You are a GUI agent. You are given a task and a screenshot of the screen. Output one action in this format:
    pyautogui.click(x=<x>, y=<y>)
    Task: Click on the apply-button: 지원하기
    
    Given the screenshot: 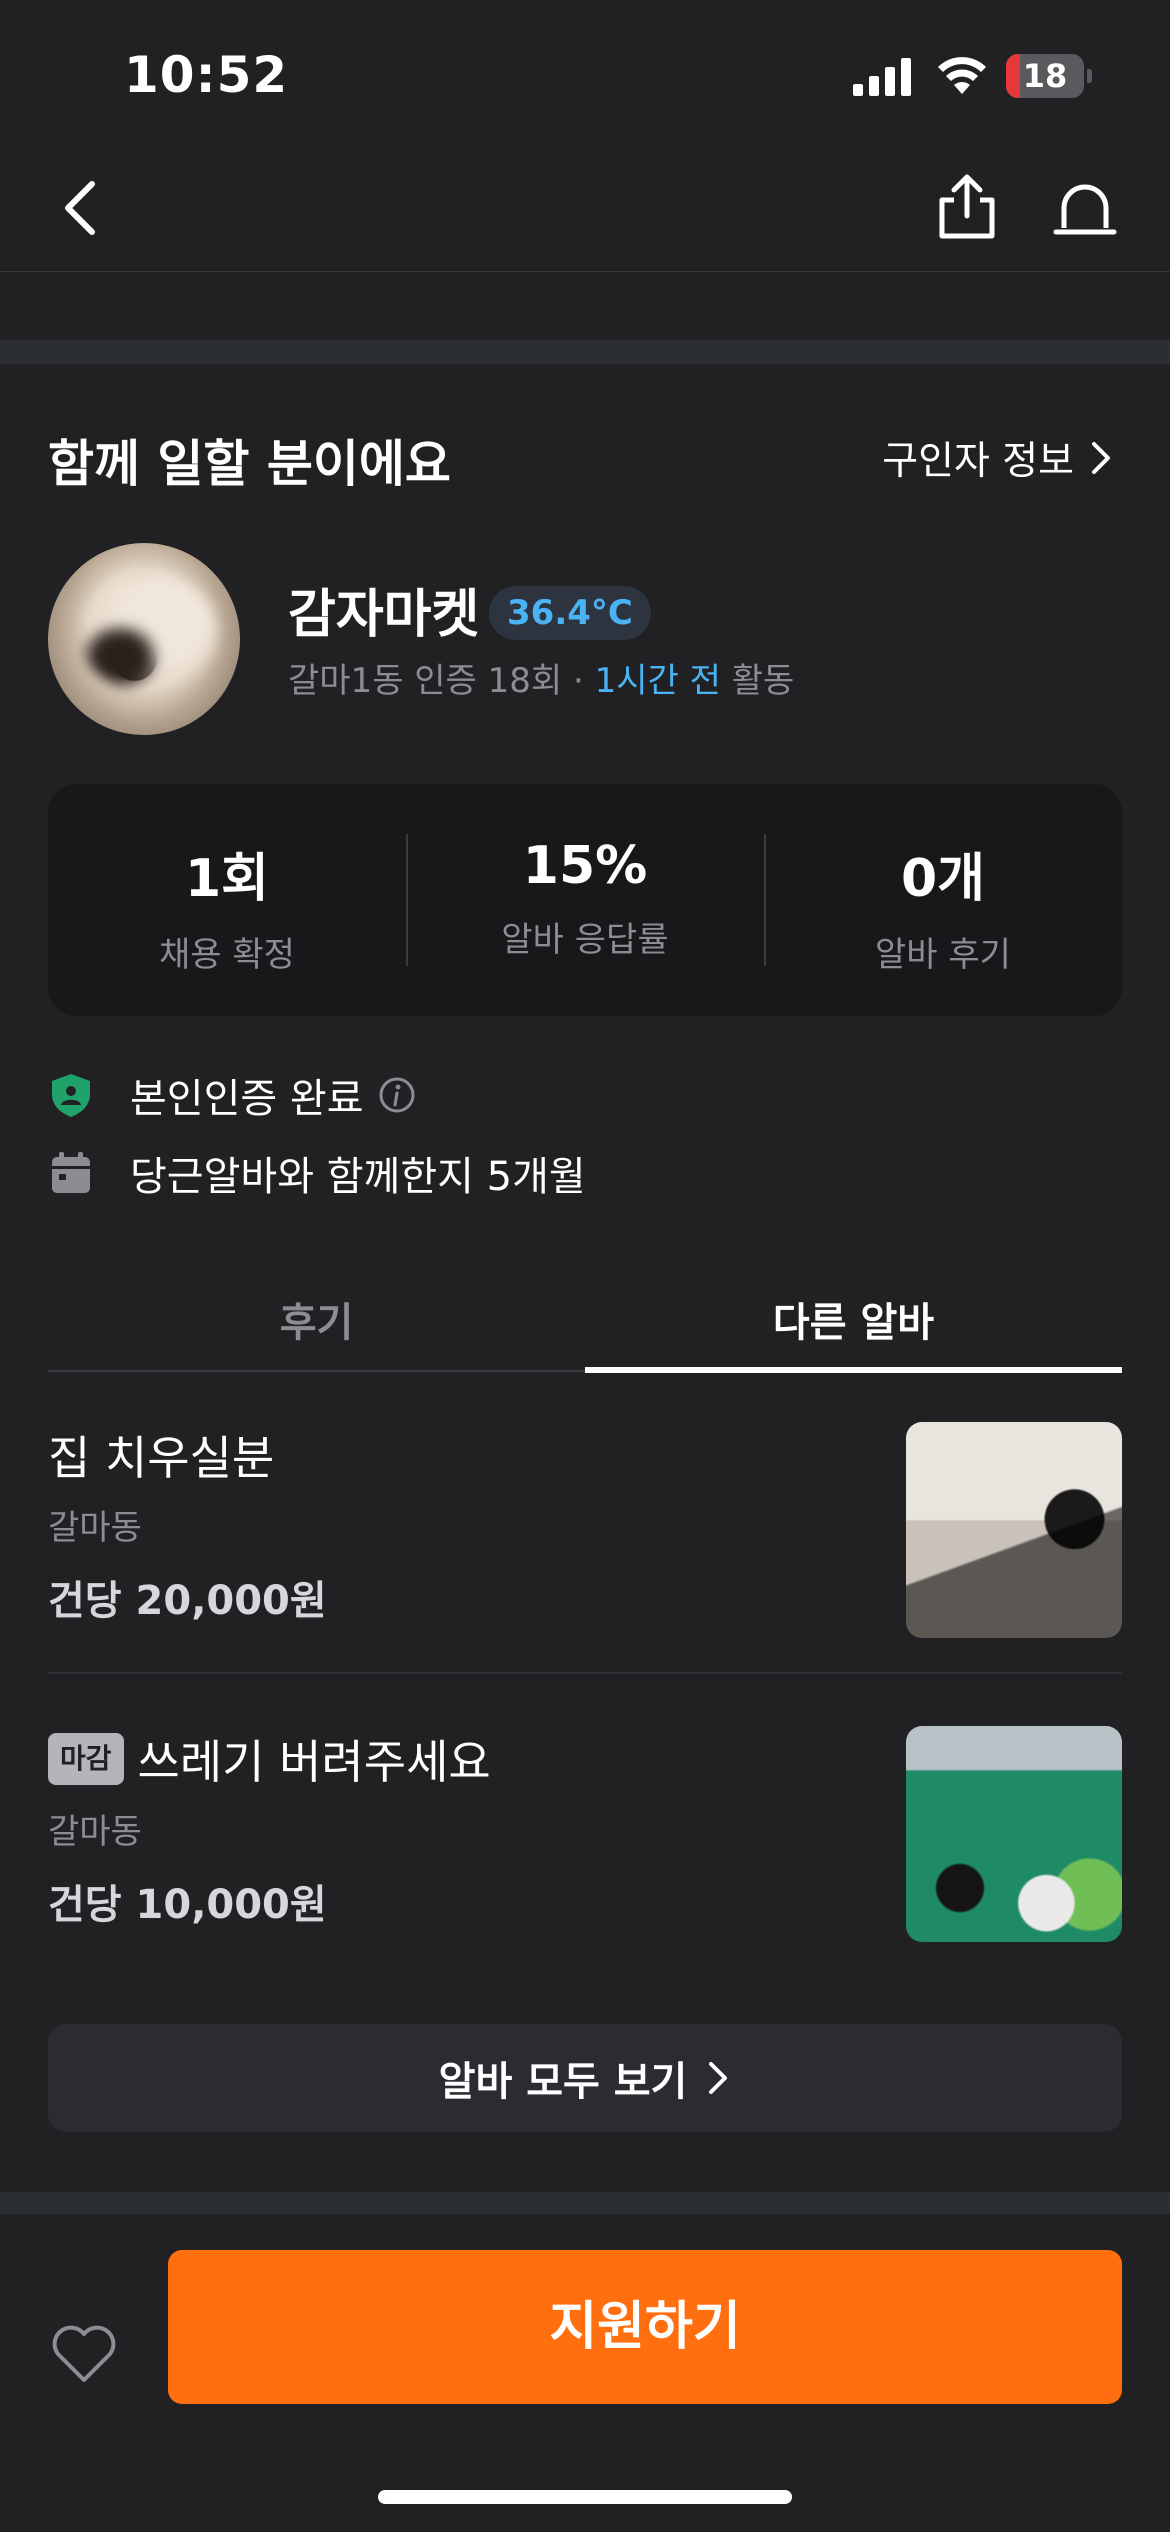 What is the action you would take?
    pyautogui.click(x=645, y=2327)
    